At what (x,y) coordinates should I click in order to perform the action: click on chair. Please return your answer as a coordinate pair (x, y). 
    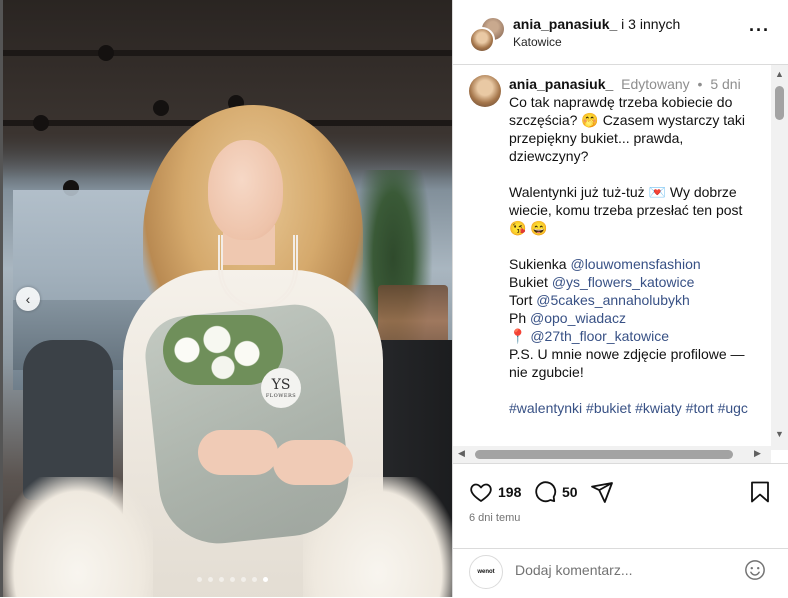
    Looking at the image, I should click on (68, 420).